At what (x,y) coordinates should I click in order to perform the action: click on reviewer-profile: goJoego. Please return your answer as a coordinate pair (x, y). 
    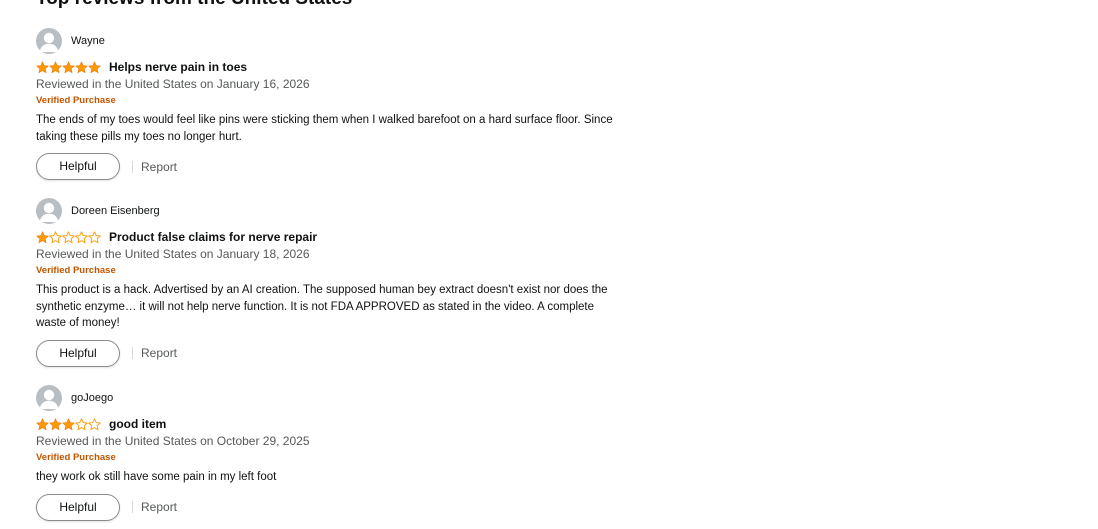
    Looking at the image, I should click on (326, 398).